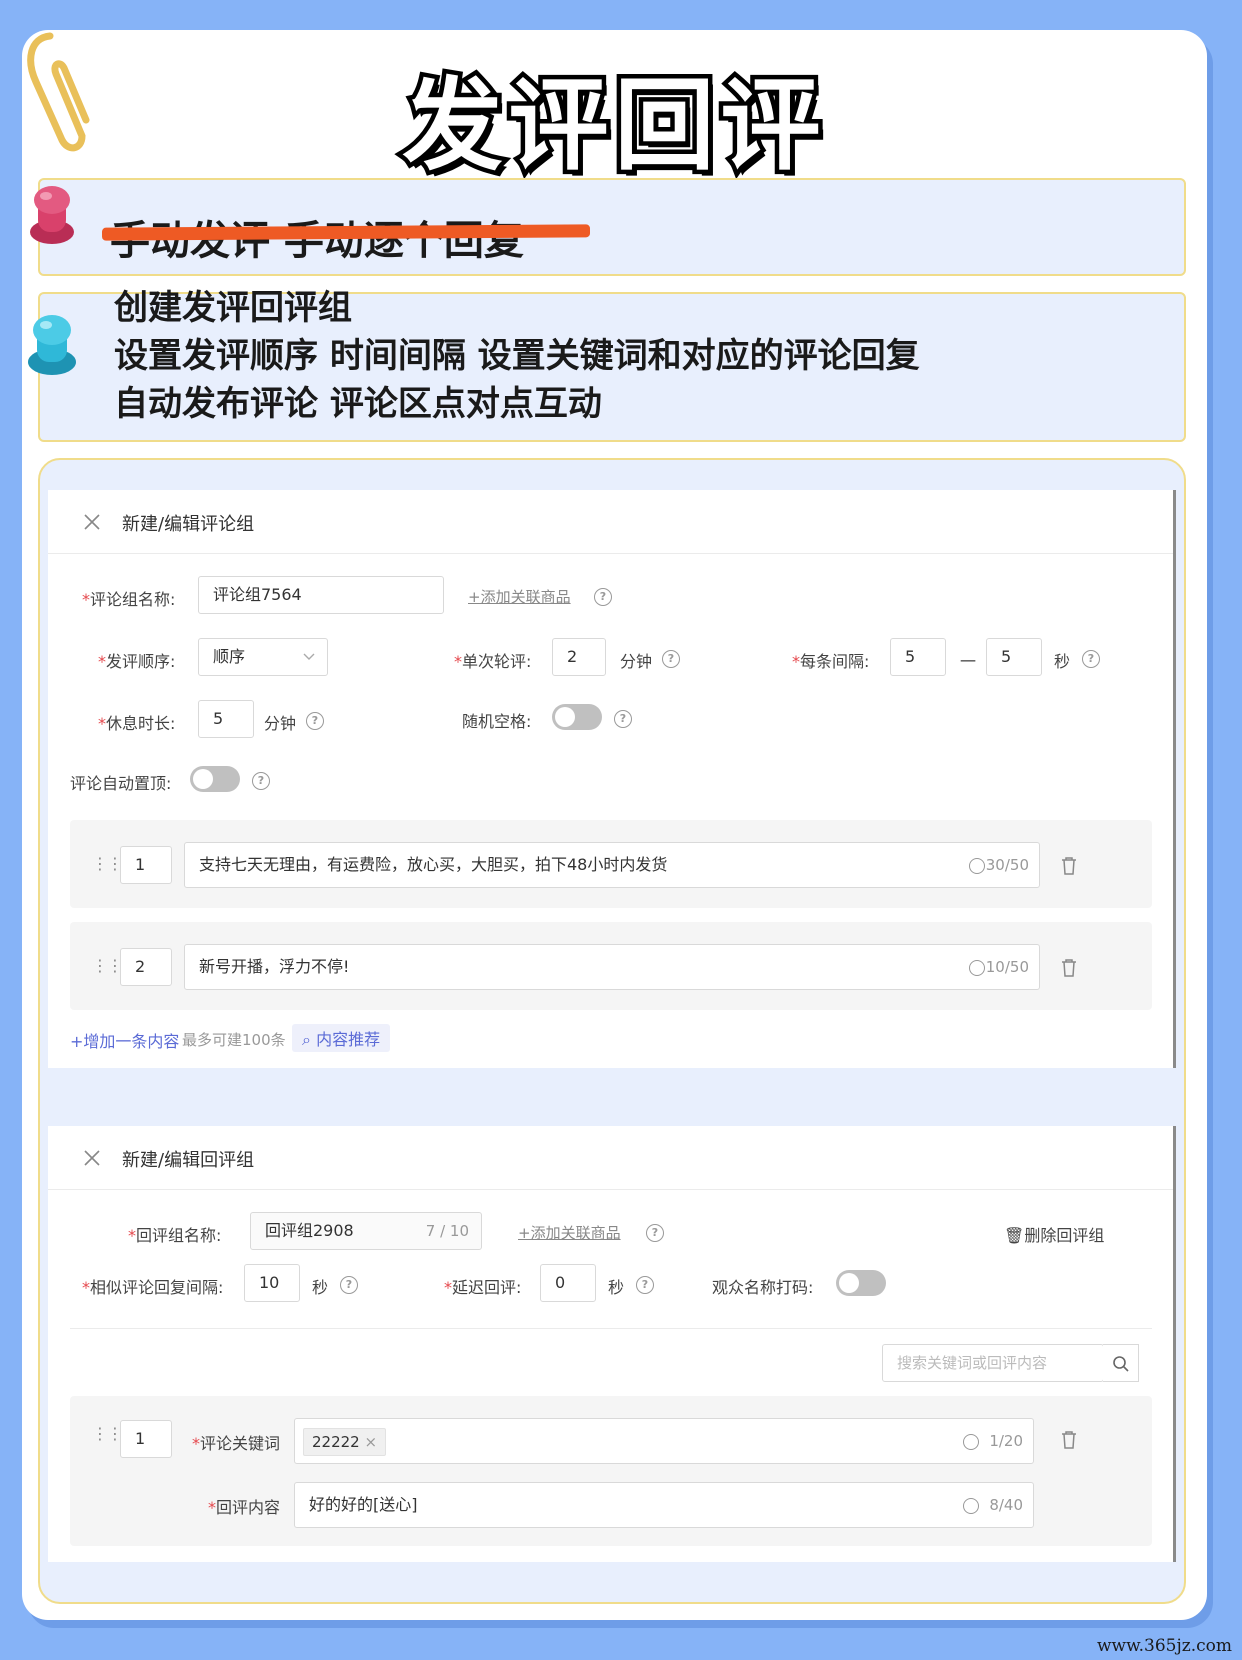  Describe the element at coordinates (137, 661) in the screenshot. I see `order-label: *发评顺序:` at that location.